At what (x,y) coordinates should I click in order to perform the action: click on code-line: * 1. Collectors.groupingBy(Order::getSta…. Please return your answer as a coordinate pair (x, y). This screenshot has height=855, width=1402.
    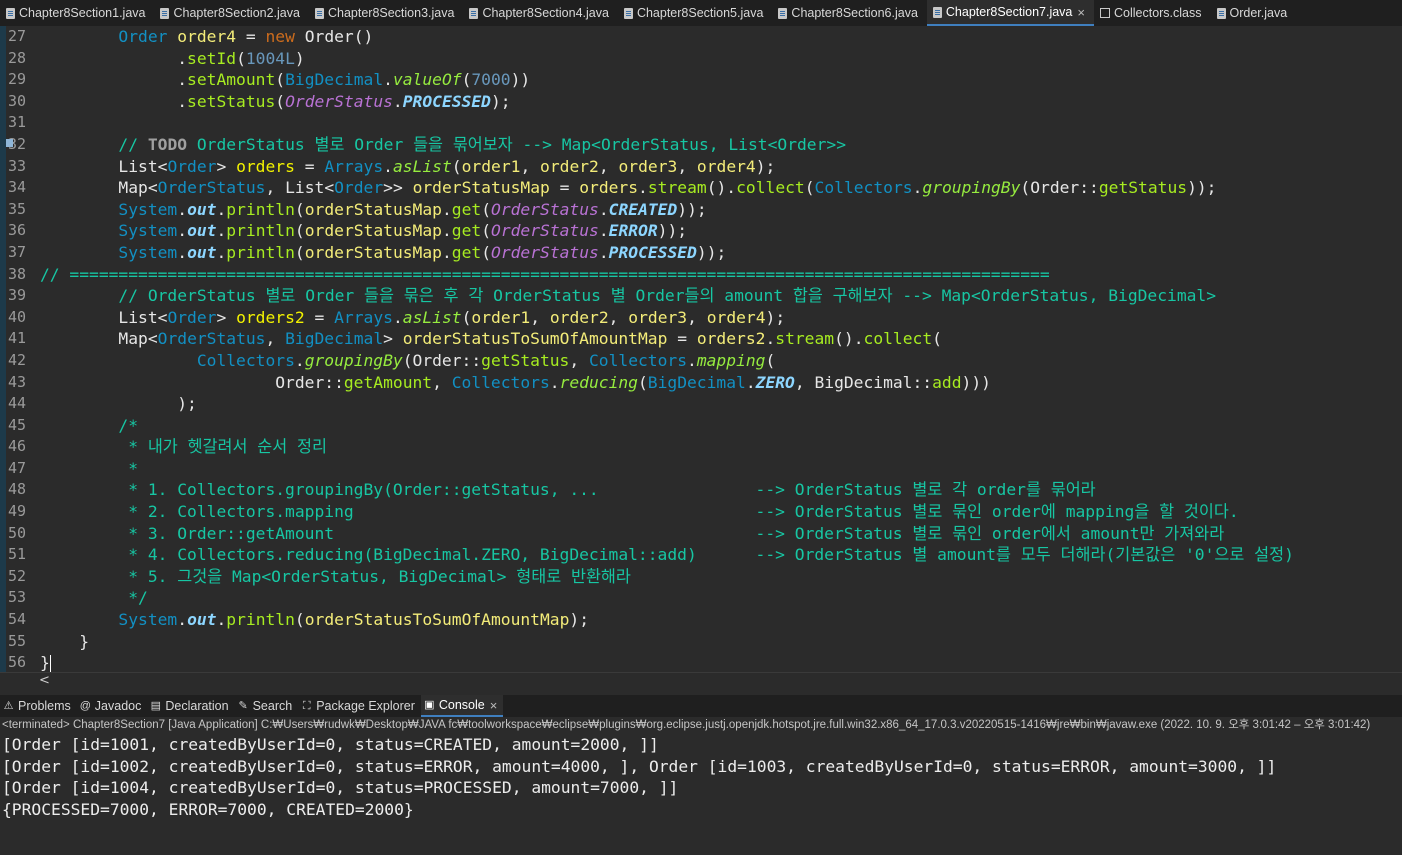
    Looking at the image, I should click on (721, 490).